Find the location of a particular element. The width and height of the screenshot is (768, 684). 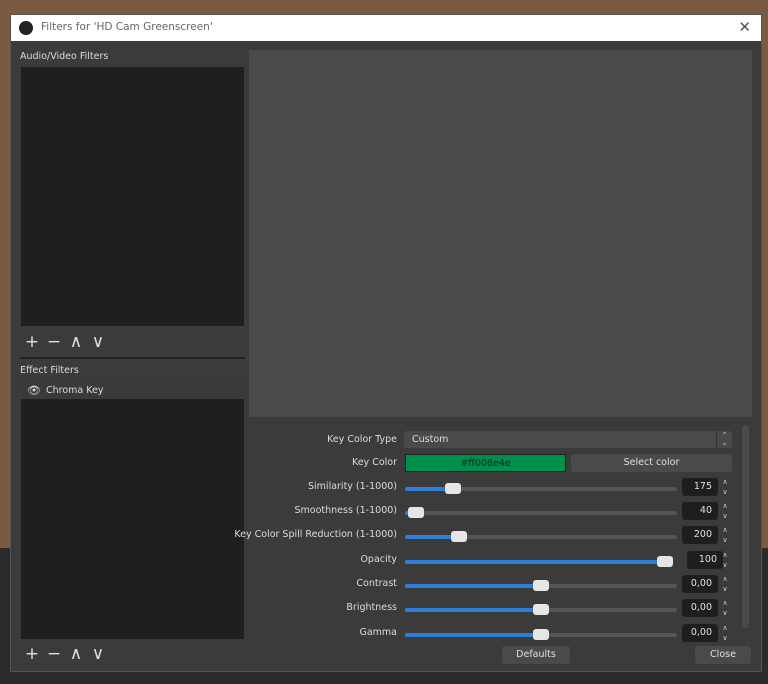

key-color-label: Key Color is located at coordinates (374, 462).